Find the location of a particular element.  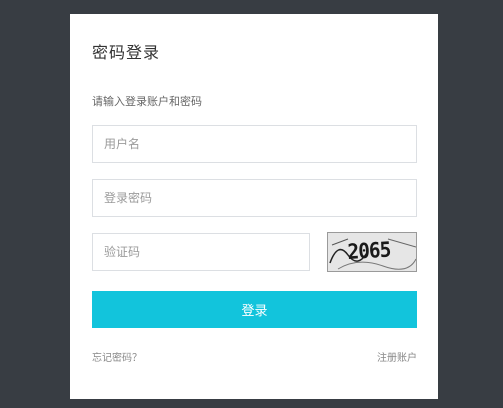

login-subtitle: 请输入登录账户和密码 is located at coordinates (147, 101).